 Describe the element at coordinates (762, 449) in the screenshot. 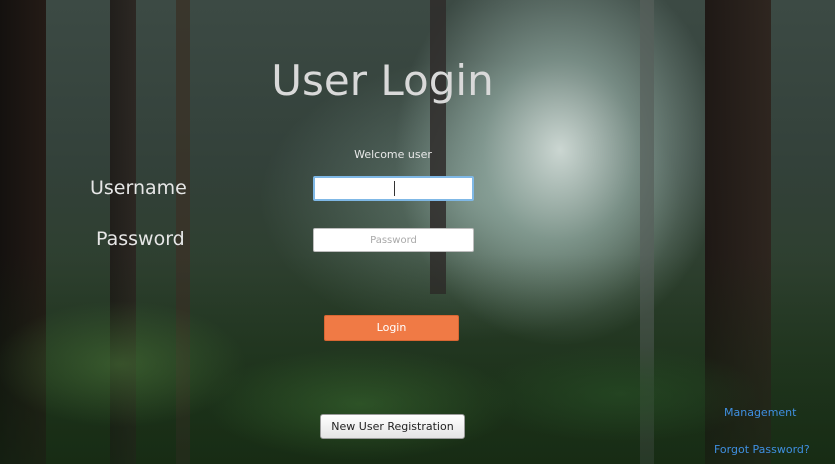

I see `forgot-password-link: Forgot Password?` at that location.